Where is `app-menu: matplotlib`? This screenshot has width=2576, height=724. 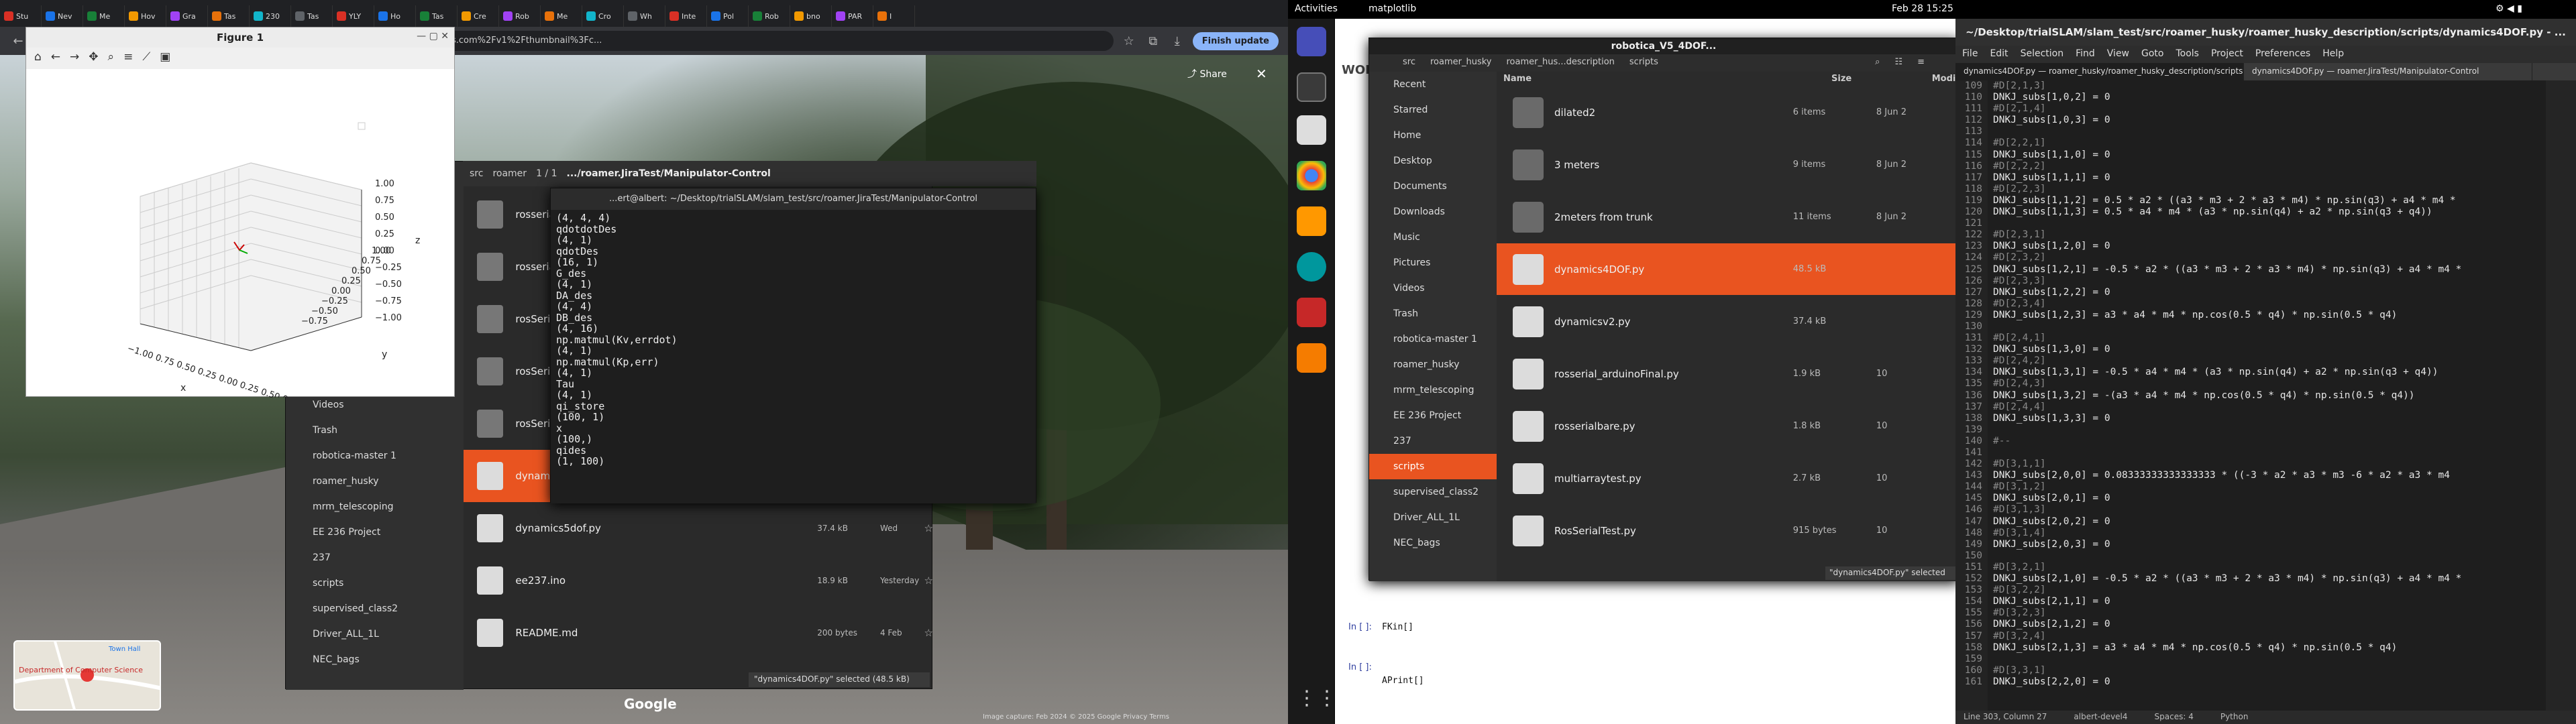 app-menu: matplotlib is located at coordinates (1392, 8).